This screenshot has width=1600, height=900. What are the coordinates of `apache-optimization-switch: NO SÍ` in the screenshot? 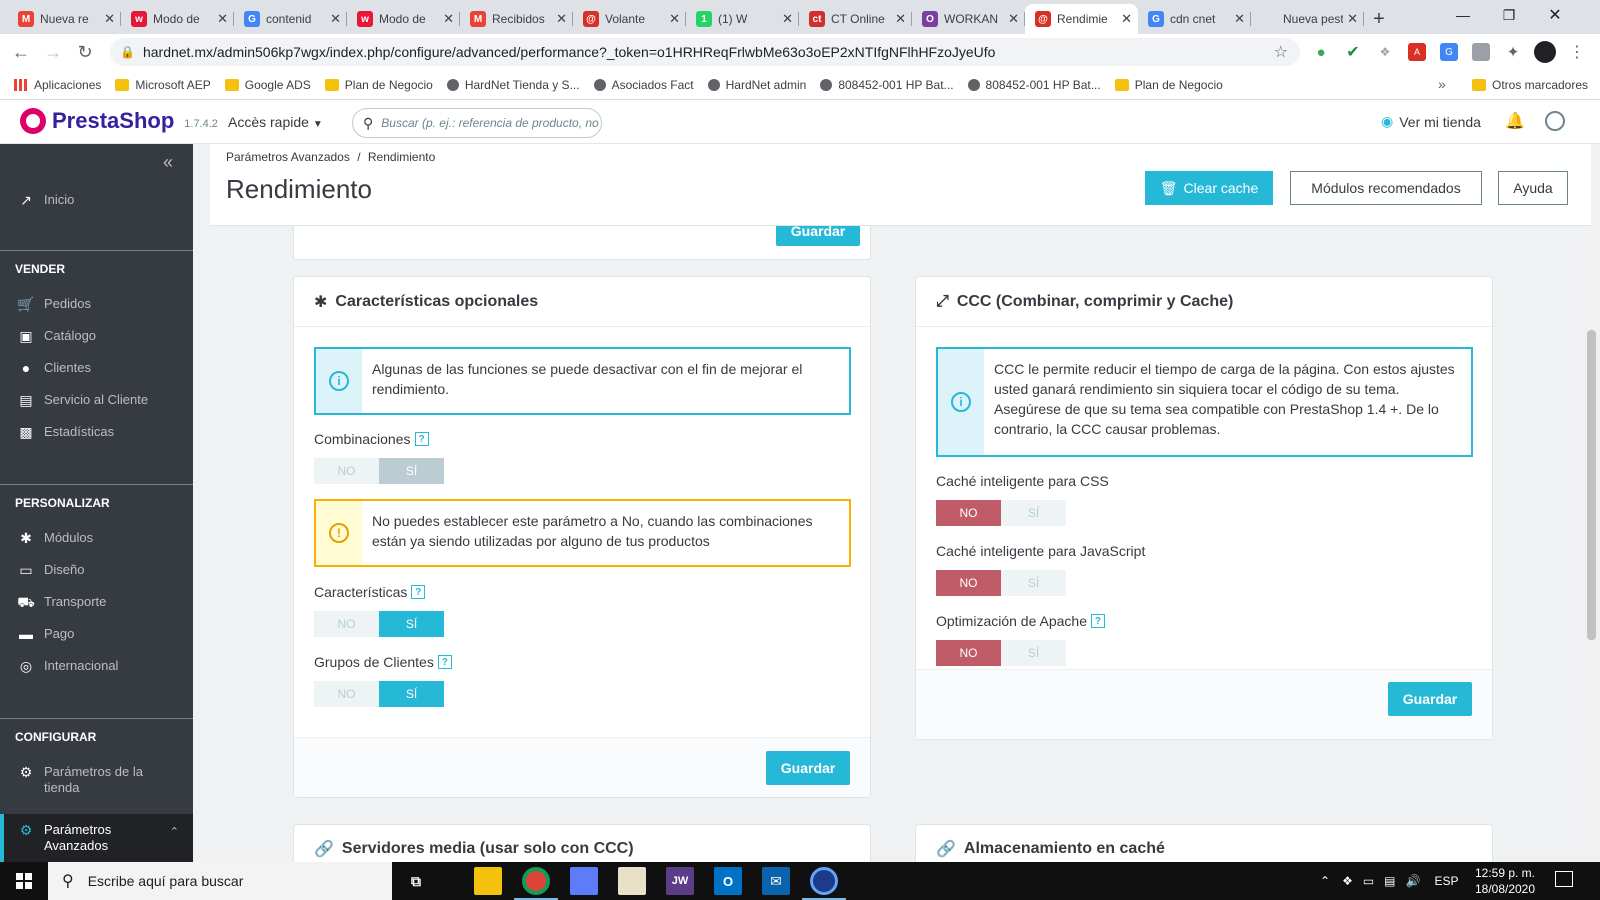 It's located at (1001, 653).